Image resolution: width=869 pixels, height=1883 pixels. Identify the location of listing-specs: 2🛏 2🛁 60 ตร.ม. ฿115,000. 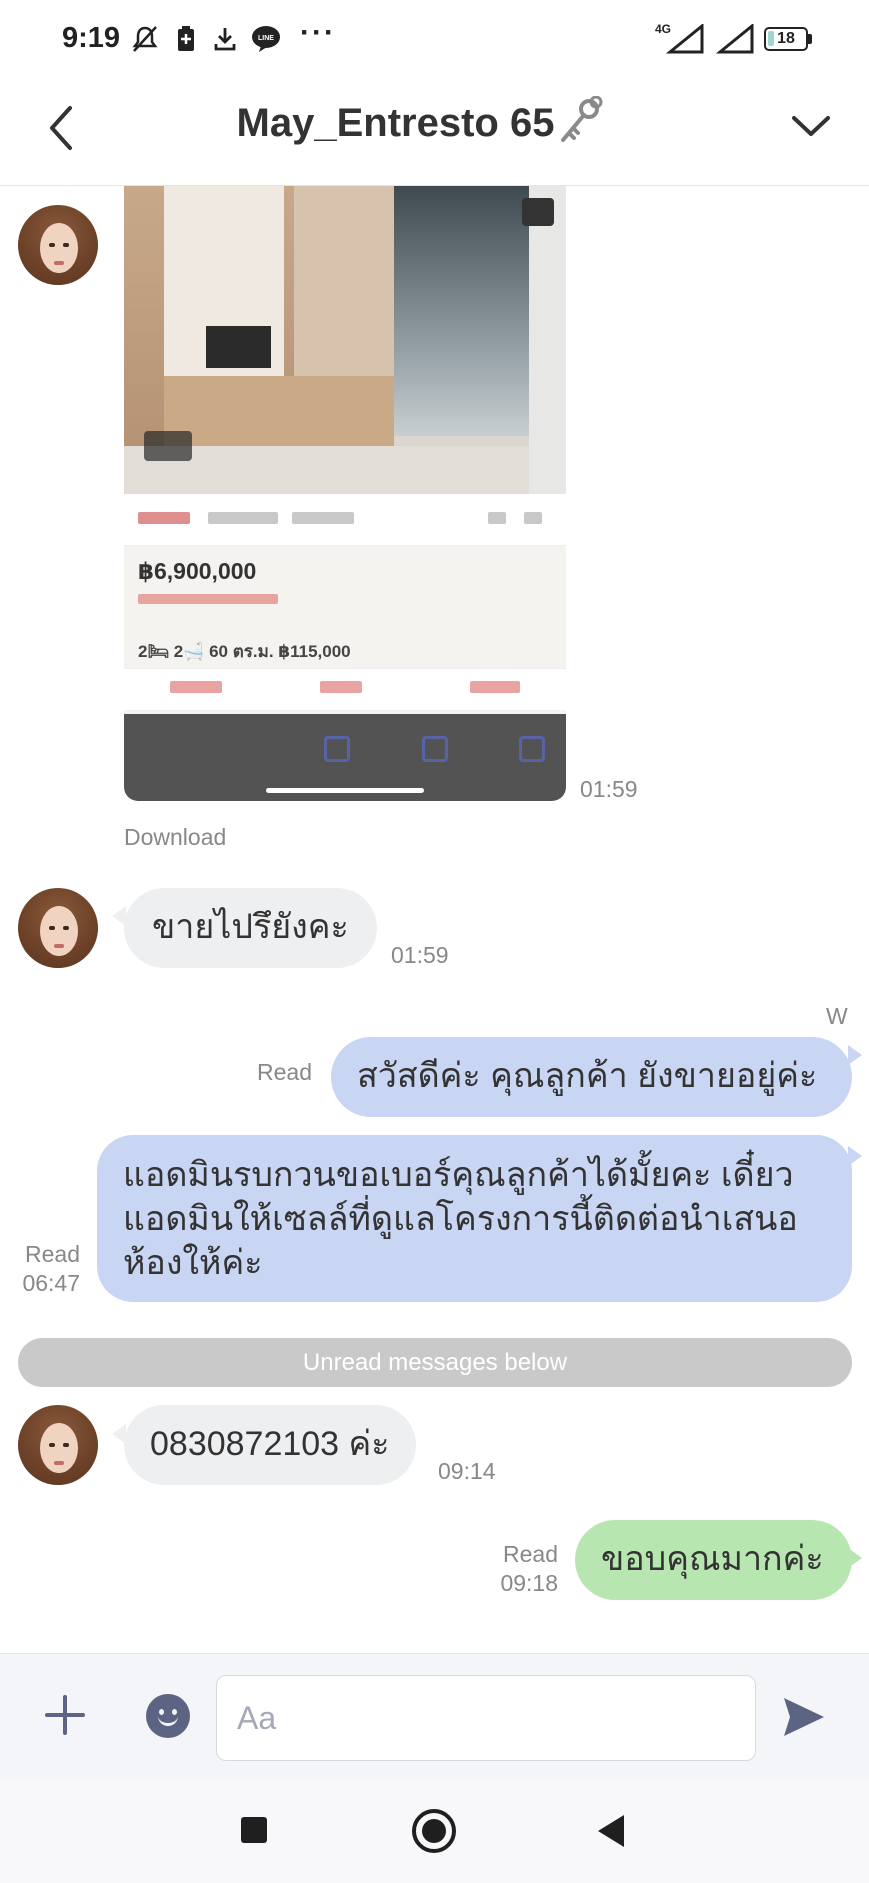
(244, 651).